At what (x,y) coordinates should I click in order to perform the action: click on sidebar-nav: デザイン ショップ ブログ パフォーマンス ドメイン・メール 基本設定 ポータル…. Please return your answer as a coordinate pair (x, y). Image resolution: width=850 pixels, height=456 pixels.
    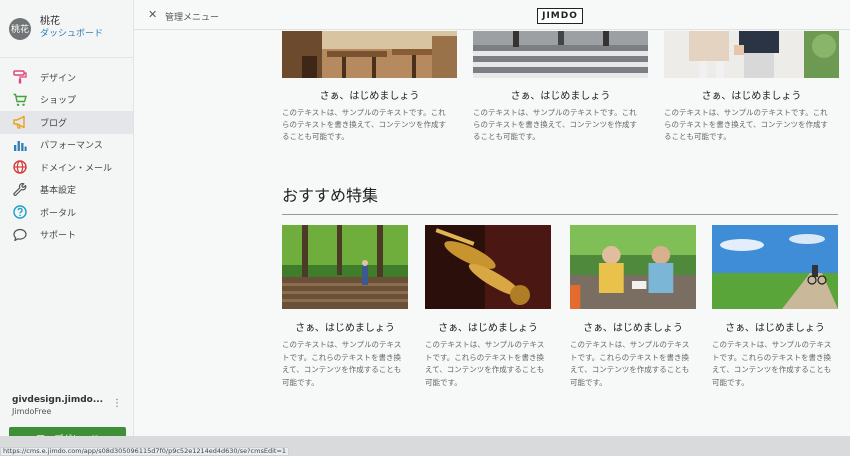
    Looking at the image, I should click on (66, 156).